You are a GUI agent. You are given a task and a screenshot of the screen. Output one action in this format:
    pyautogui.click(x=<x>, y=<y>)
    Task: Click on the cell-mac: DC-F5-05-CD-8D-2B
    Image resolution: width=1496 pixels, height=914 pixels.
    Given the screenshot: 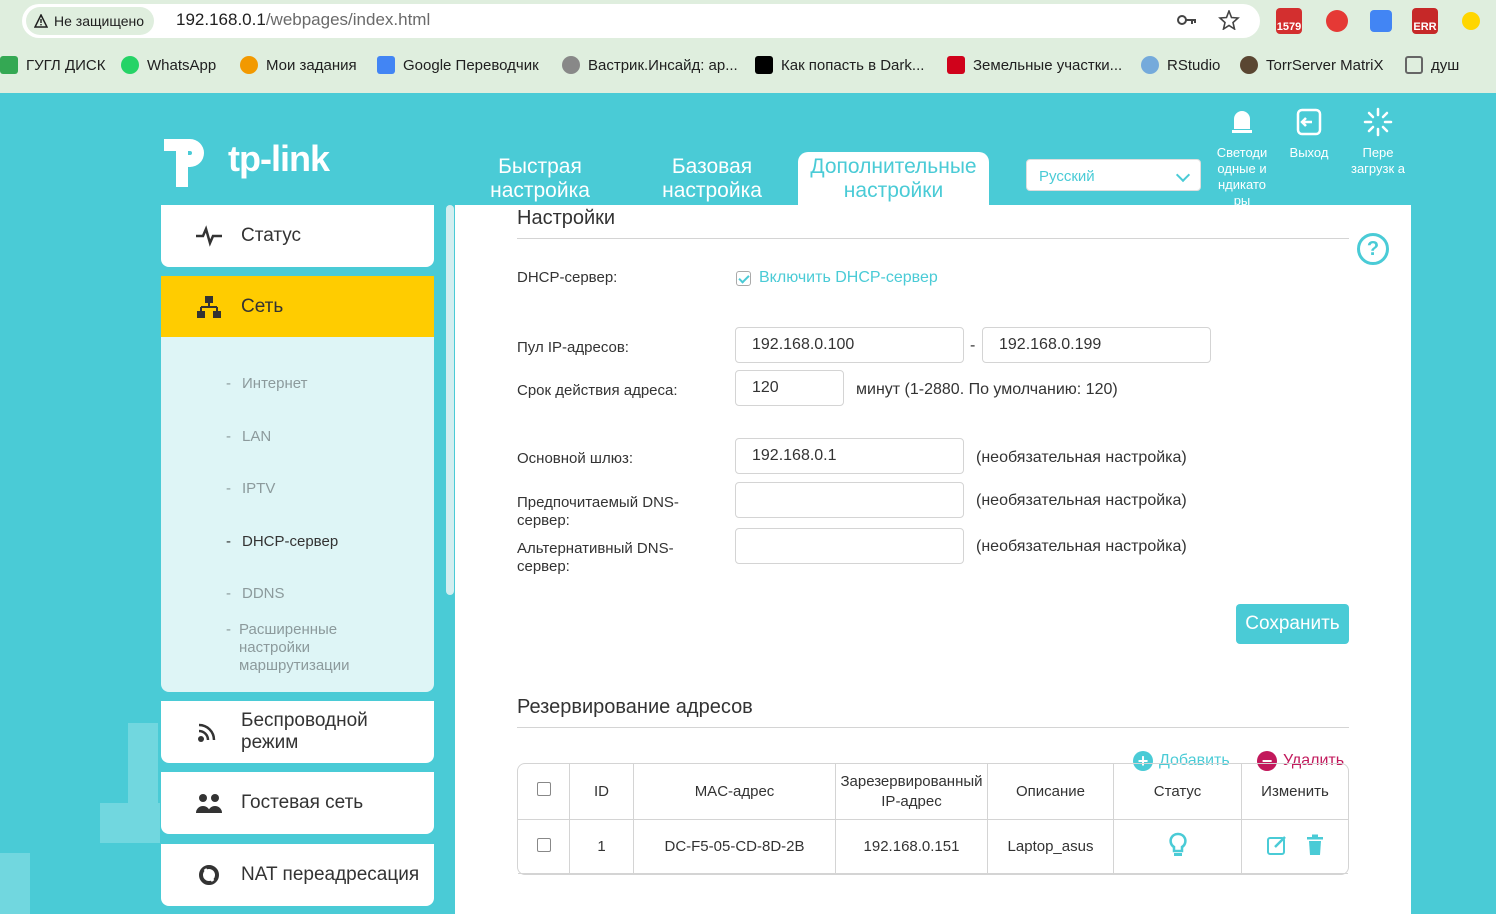 What is the action you would take?
    pyautogui.click(x=735, y=847)
    